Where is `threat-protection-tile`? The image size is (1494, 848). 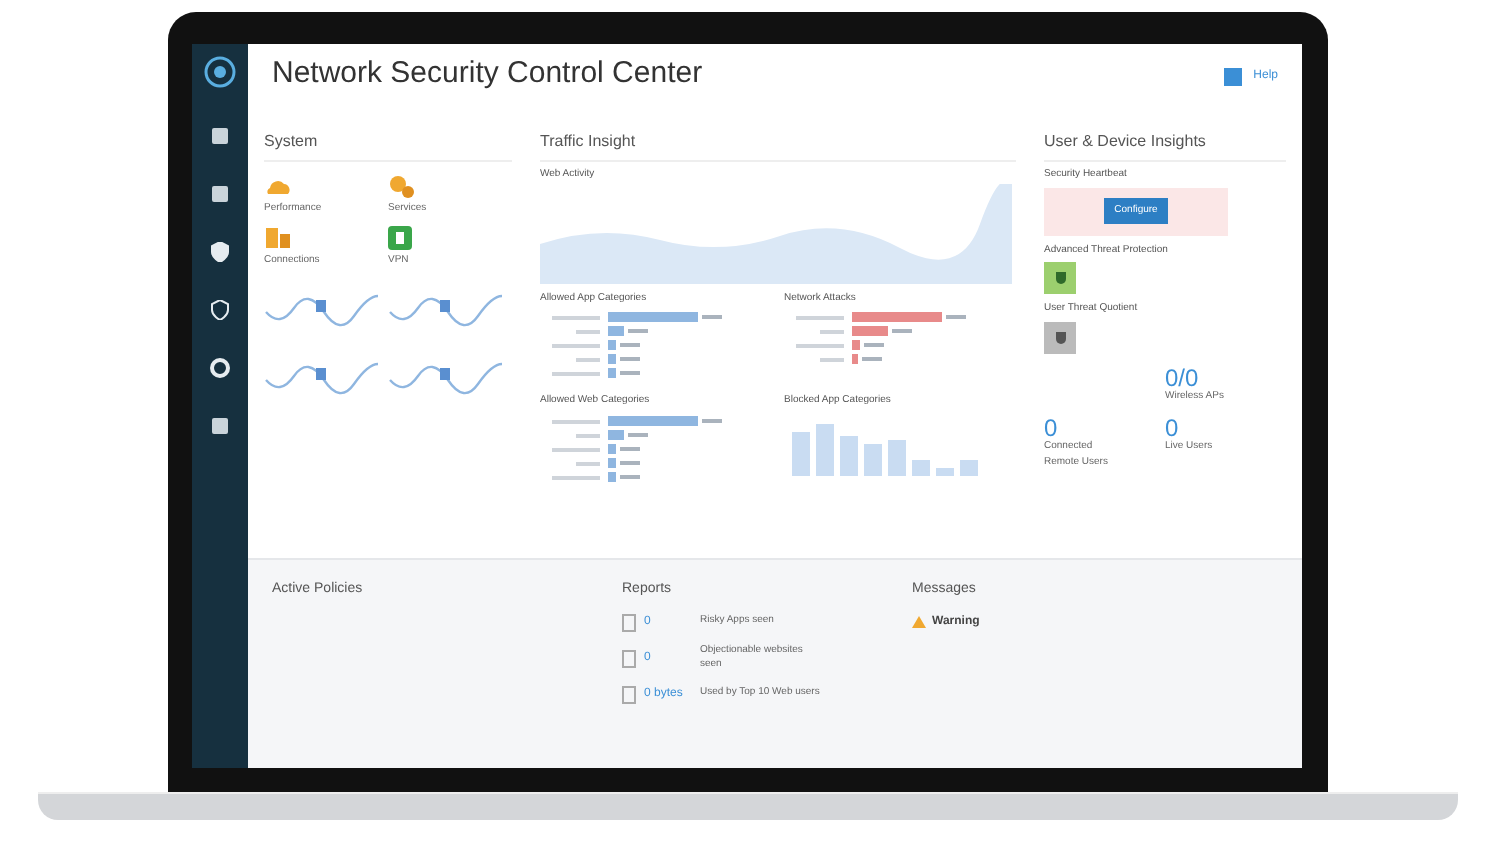
threat-protection-tile is located at coordinates (1060, 278).